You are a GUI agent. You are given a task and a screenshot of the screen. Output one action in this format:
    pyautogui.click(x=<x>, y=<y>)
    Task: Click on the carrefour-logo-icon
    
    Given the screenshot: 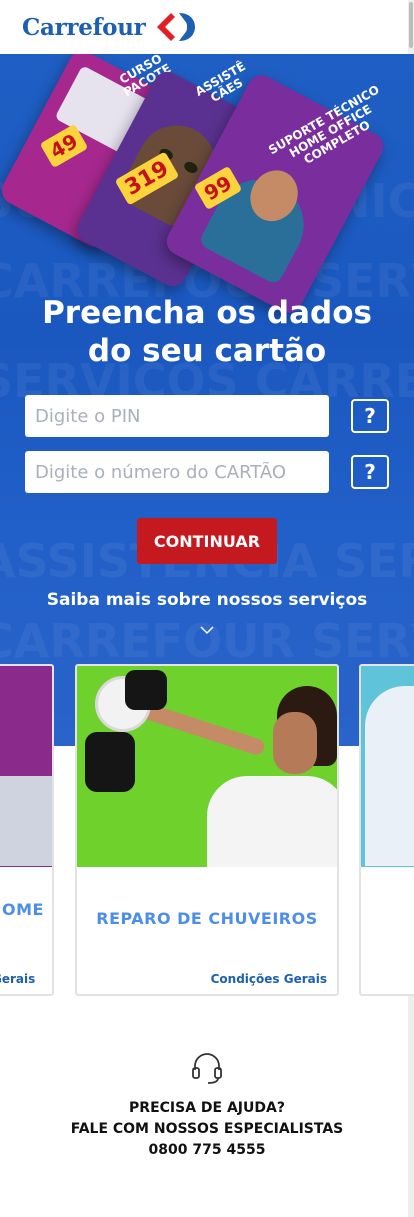 What is the action you would take?
    pyautogui.click(x=175, y=27)
    